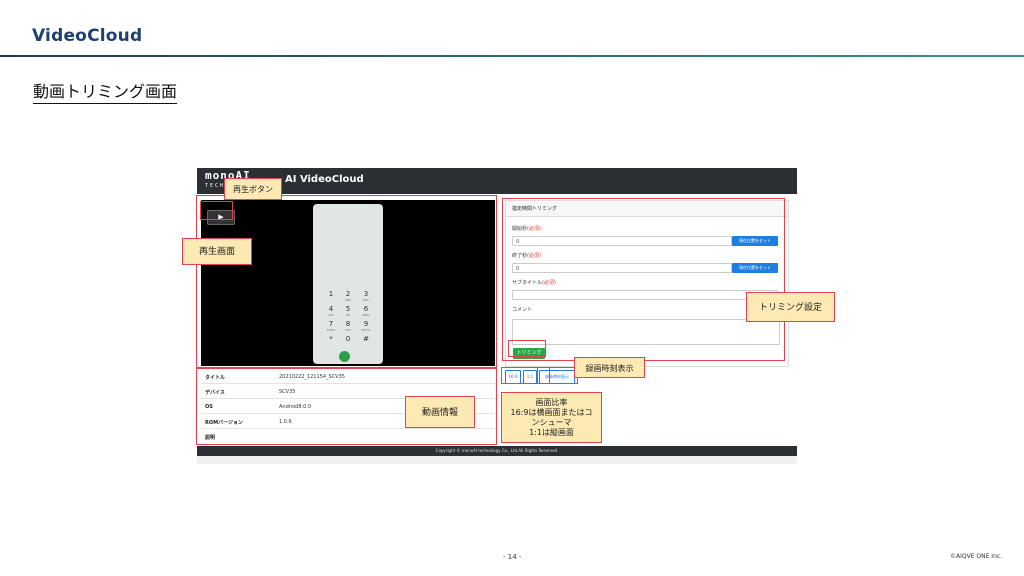 The height and width of the screenshot is (576, 1024). What do you see at coordinates (87, 36) in the screenshot?
I see `brand-title: VideoCloud` at bounding box center [87, 36].